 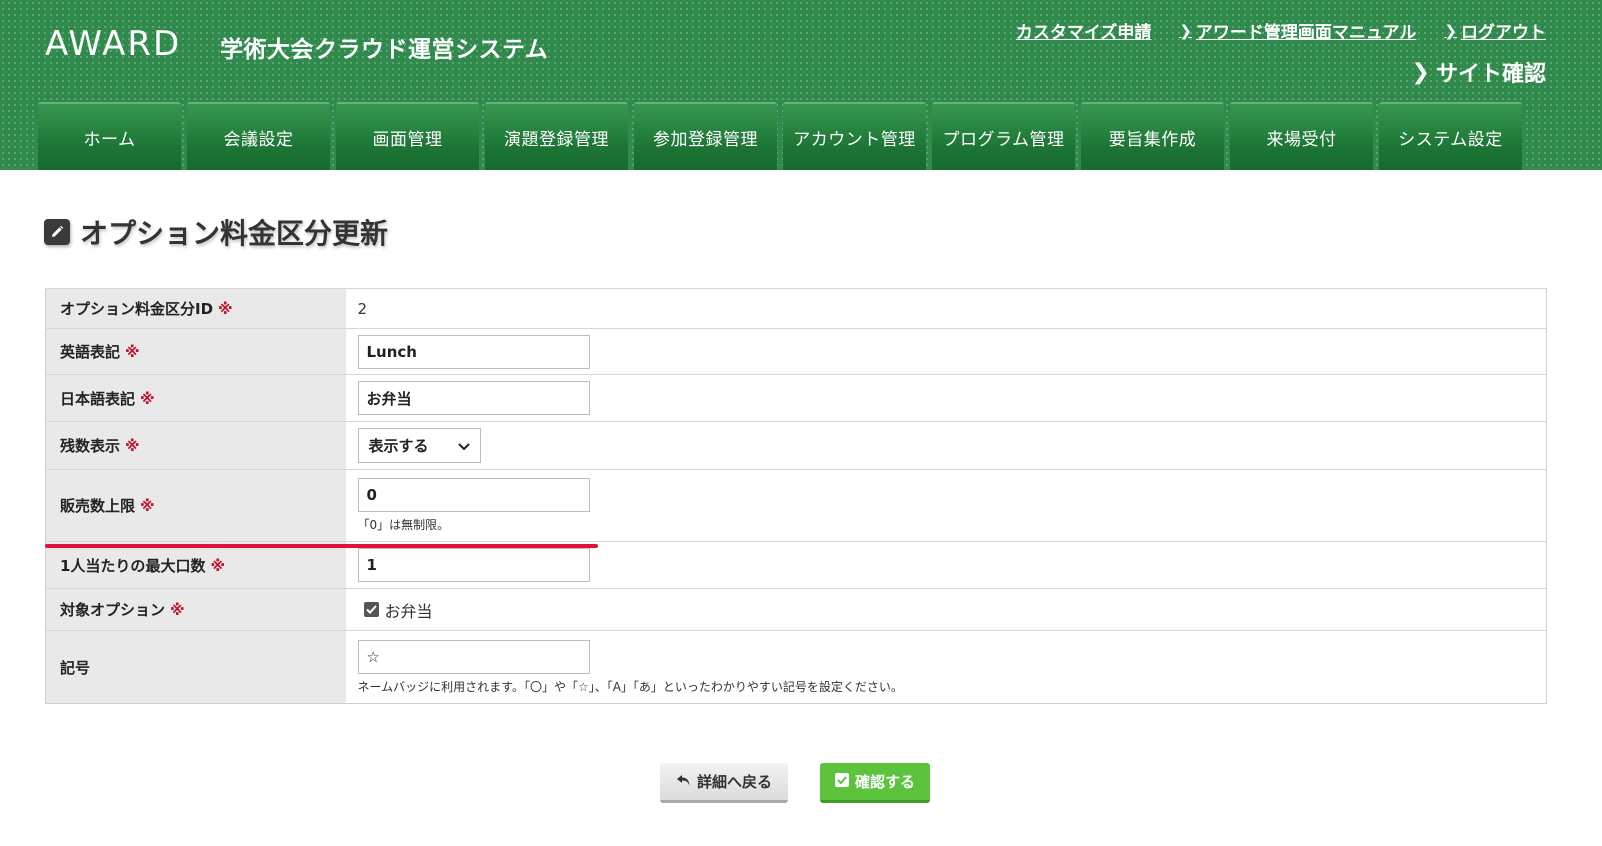 What do you see at coordinates (98, 506) in the screenshot?
I see `sales-limit-label: 販売数上限` at bounding box center [98, 506].